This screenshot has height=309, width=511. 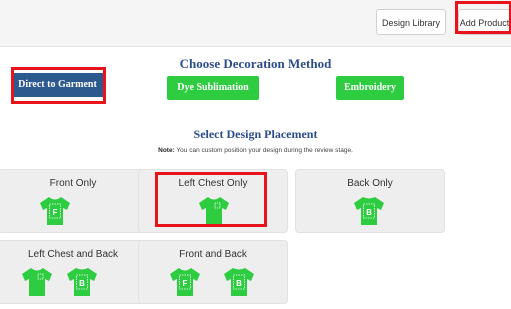 I want to click on placement-back-only: Back Only B, so click(x=370, y=201).